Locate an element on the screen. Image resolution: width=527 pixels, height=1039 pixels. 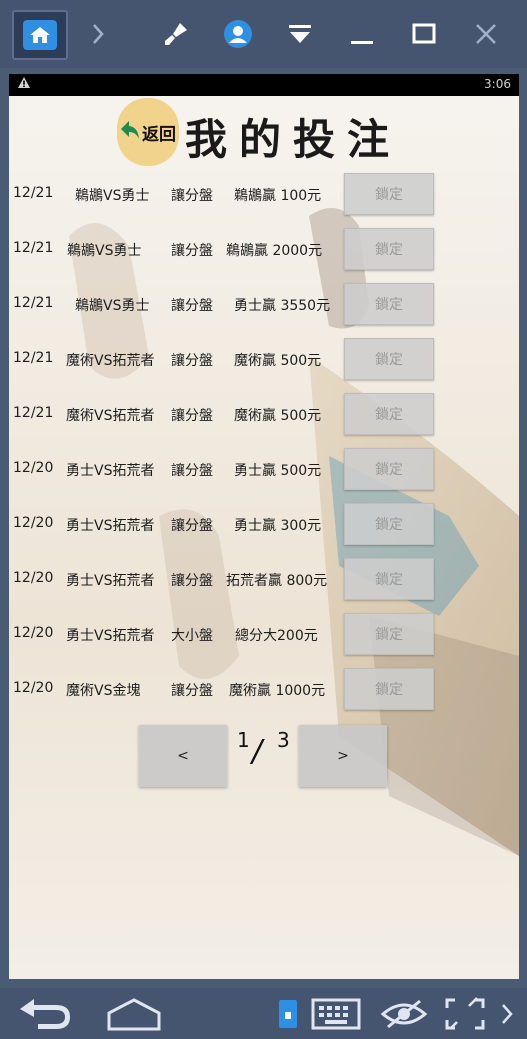
prev-page-button: < is located at coordinates (183, 756).